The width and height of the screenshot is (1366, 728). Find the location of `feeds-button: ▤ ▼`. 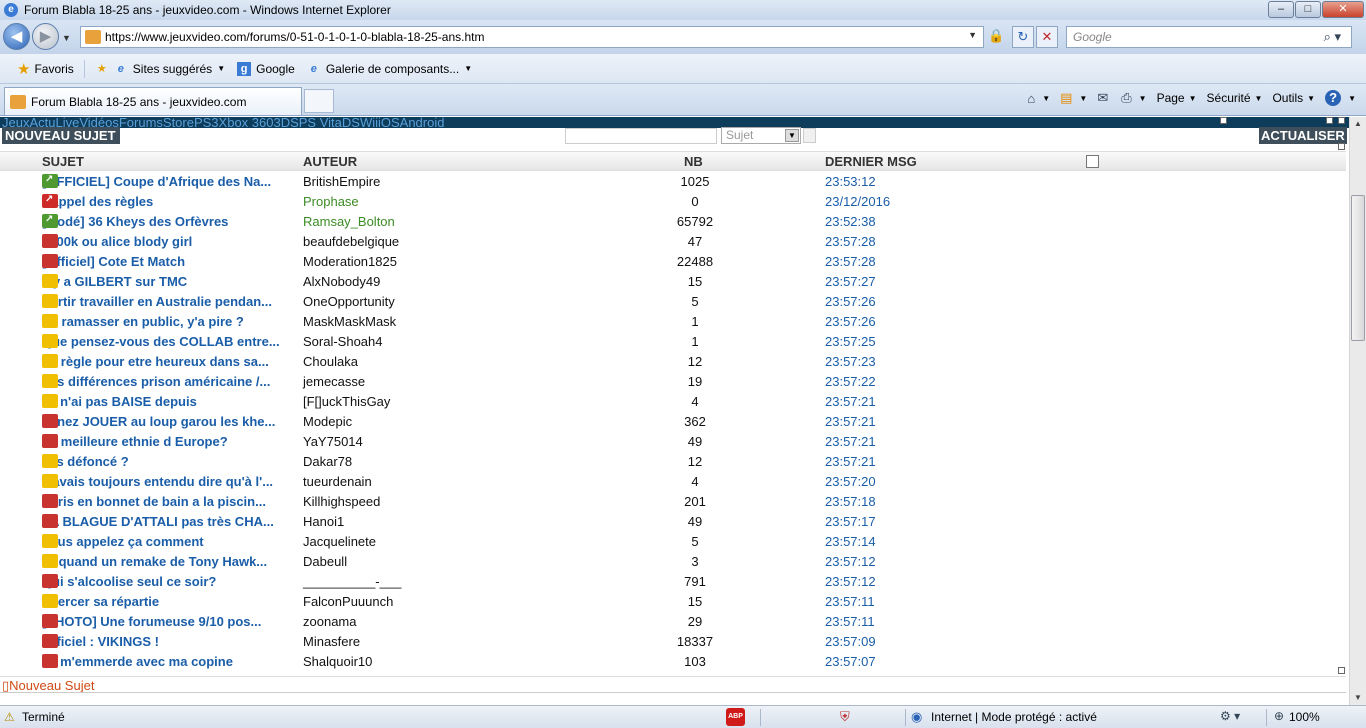

feeds-button: ▤ ▼ is located at coordinates (1073, 98).